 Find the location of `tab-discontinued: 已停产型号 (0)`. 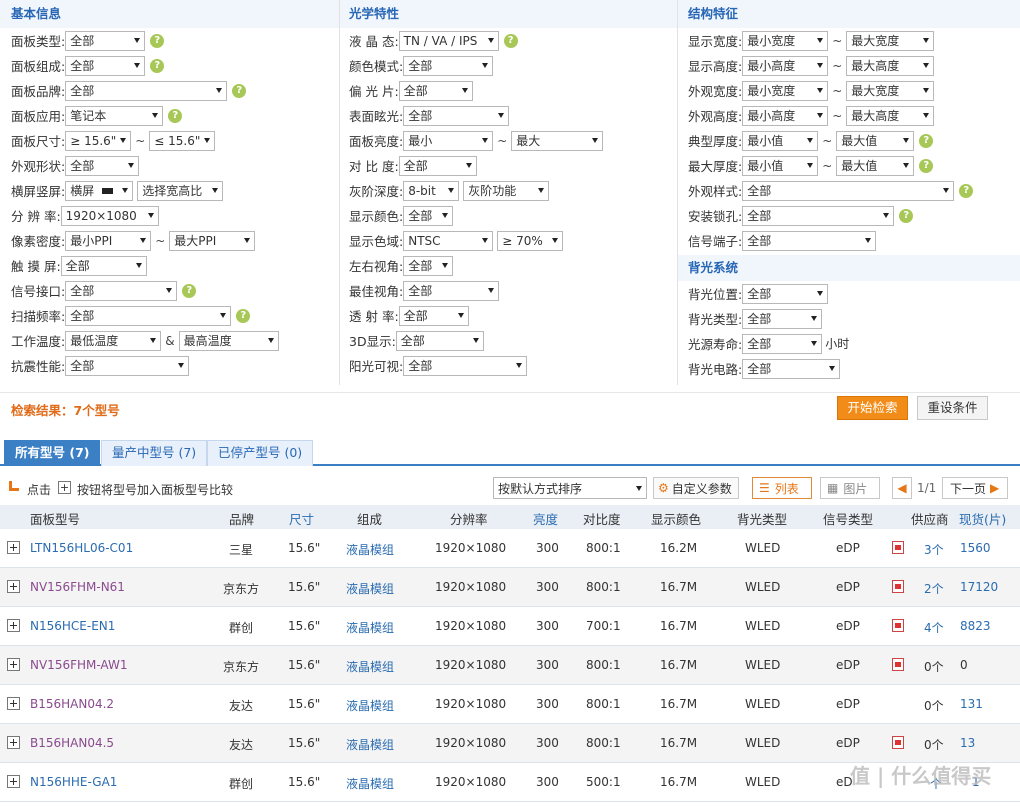

tab-discontinued: 已停产型号 (0) is located at coordinates (260, 453).